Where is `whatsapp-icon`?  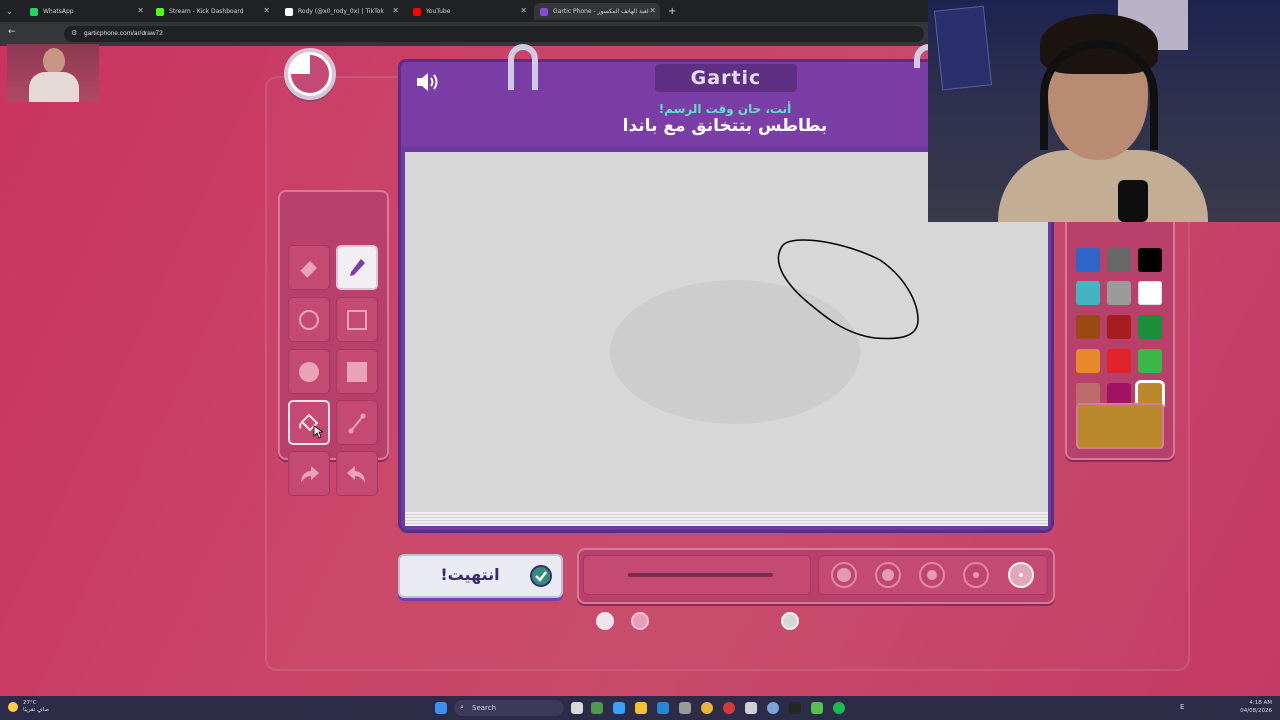
whatsapp-icon is located at coordinates (34, 11).